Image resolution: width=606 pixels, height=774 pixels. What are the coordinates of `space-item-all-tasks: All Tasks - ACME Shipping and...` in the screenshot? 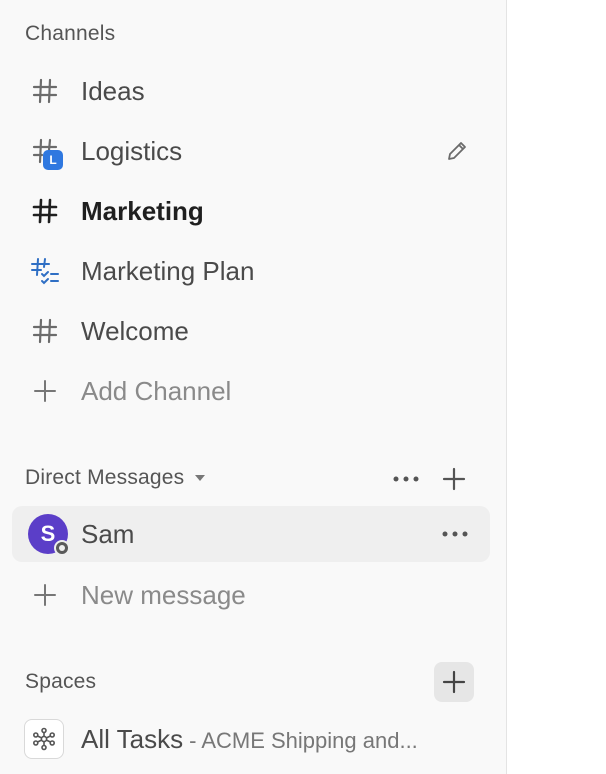 It's located at (251, 739).